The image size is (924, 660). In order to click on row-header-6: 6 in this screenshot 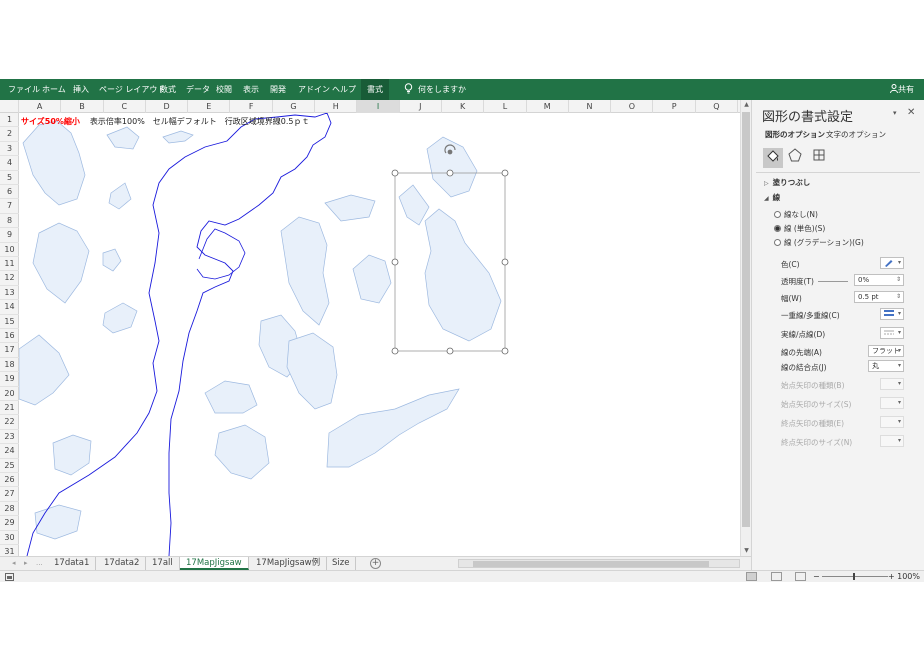, I will do `click(9, 192)`.